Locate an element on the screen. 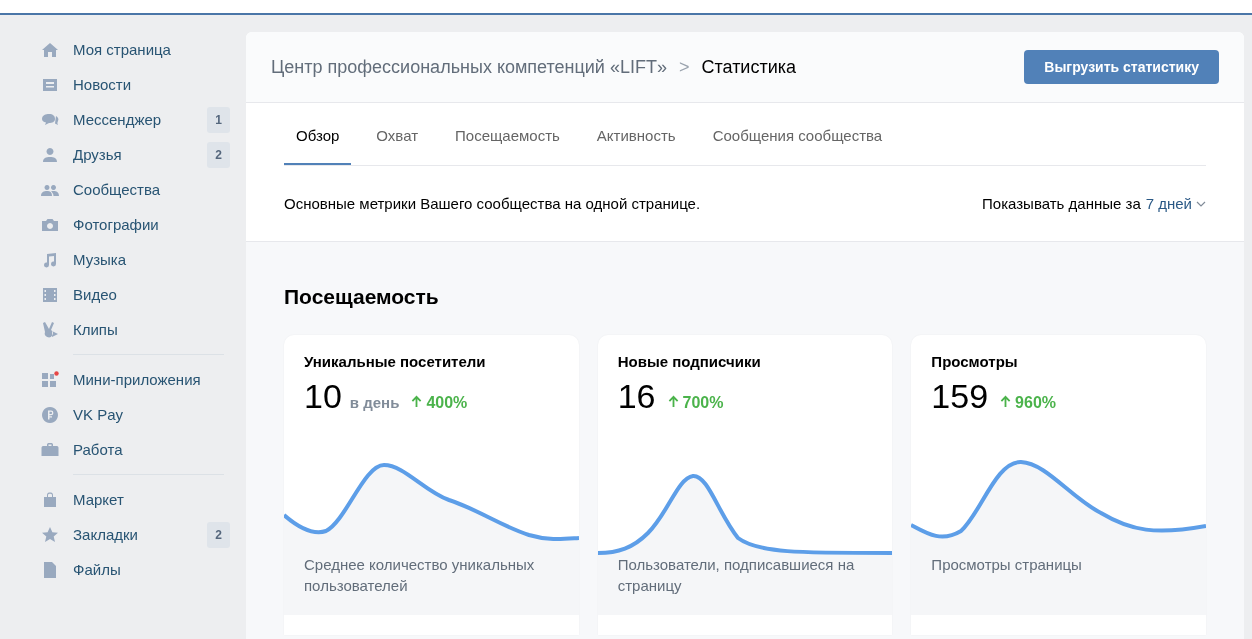  metric-unit: в день is located at coordinates (374, 402).